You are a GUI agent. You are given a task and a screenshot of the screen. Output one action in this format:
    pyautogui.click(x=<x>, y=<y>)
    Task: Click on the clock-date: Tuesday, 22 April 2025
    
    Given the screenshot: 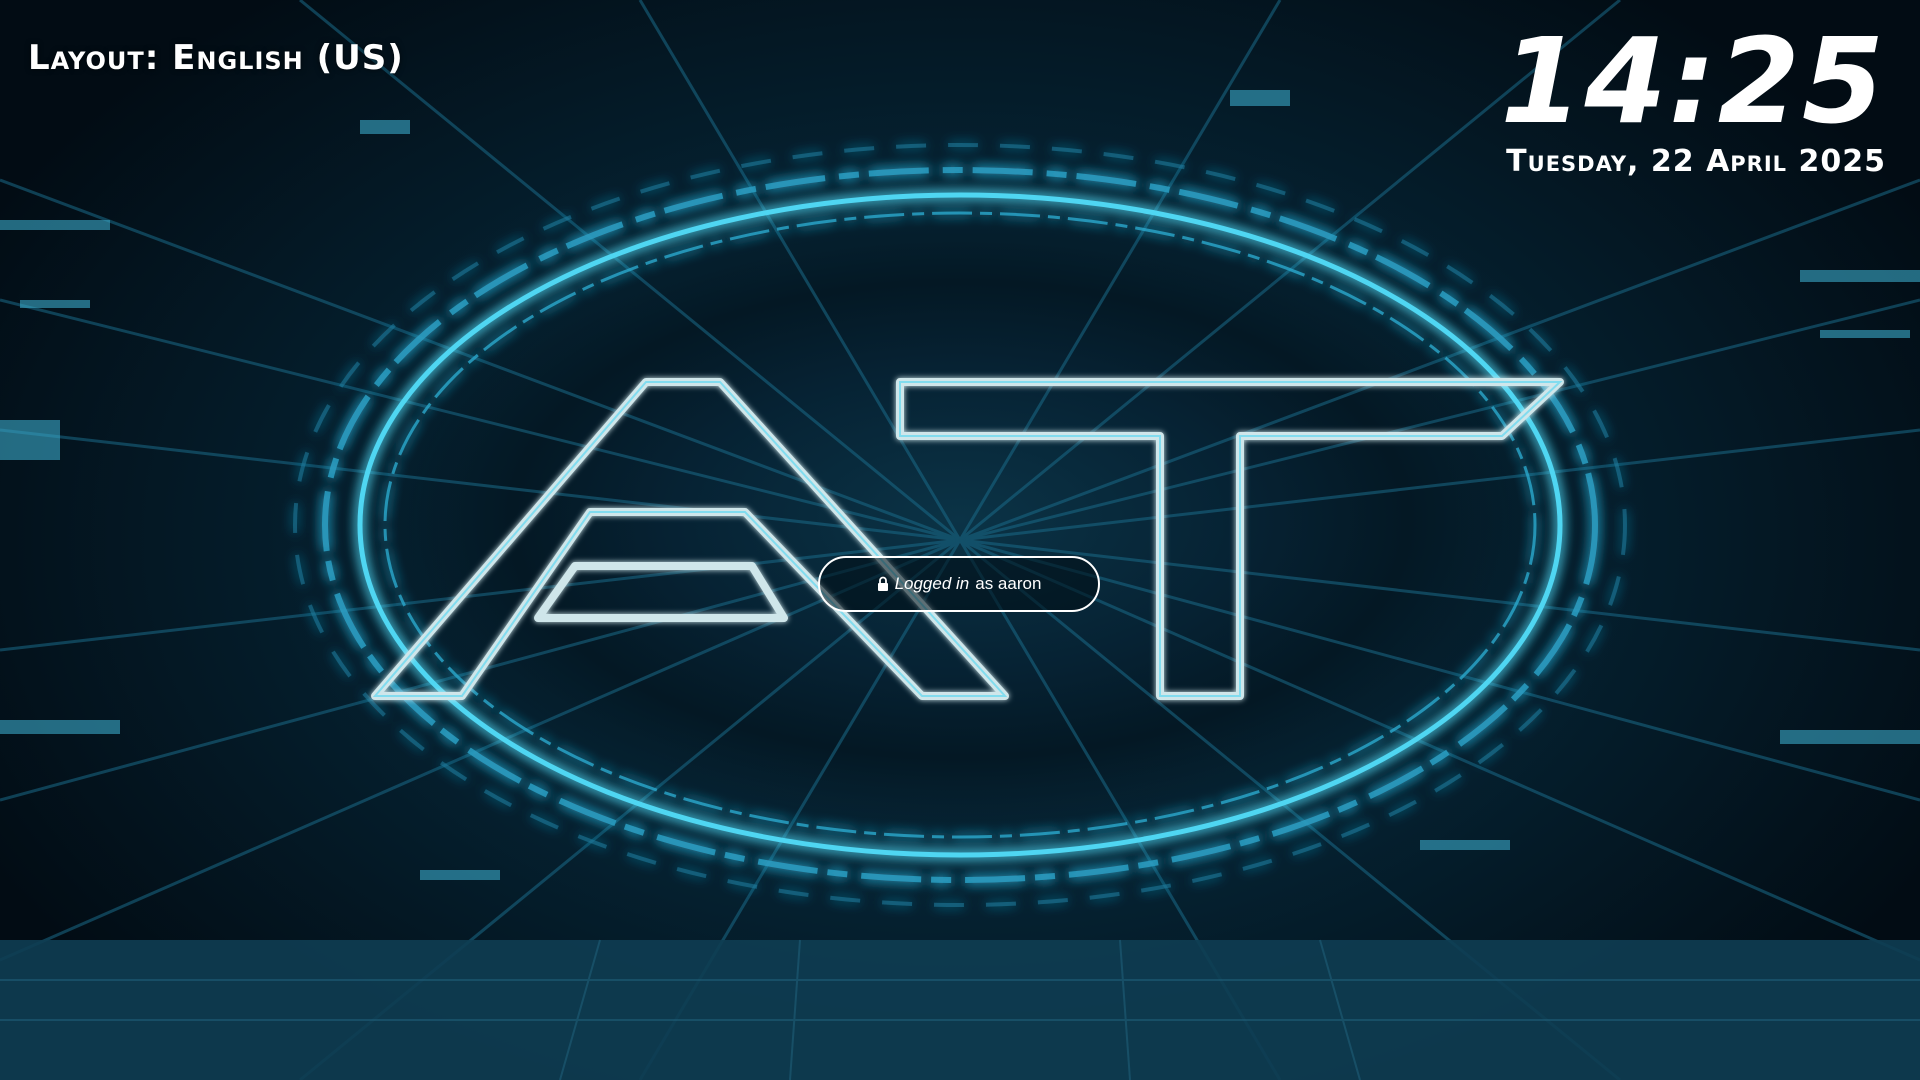 What is the action you would take?
    pyautogui.click(x=1696, y=161)
    